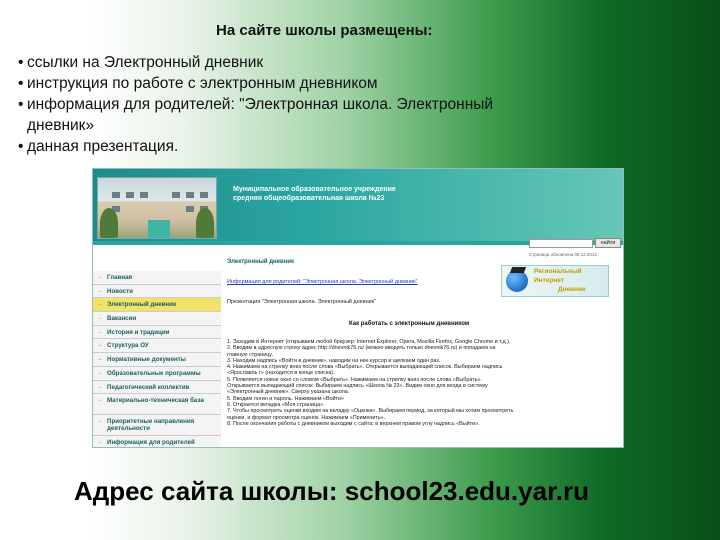 The image size is (720, 540). Describe the element at coordinates (157, 278) in the screenshot. I see `sidebar-item-home: Главная` at that location.